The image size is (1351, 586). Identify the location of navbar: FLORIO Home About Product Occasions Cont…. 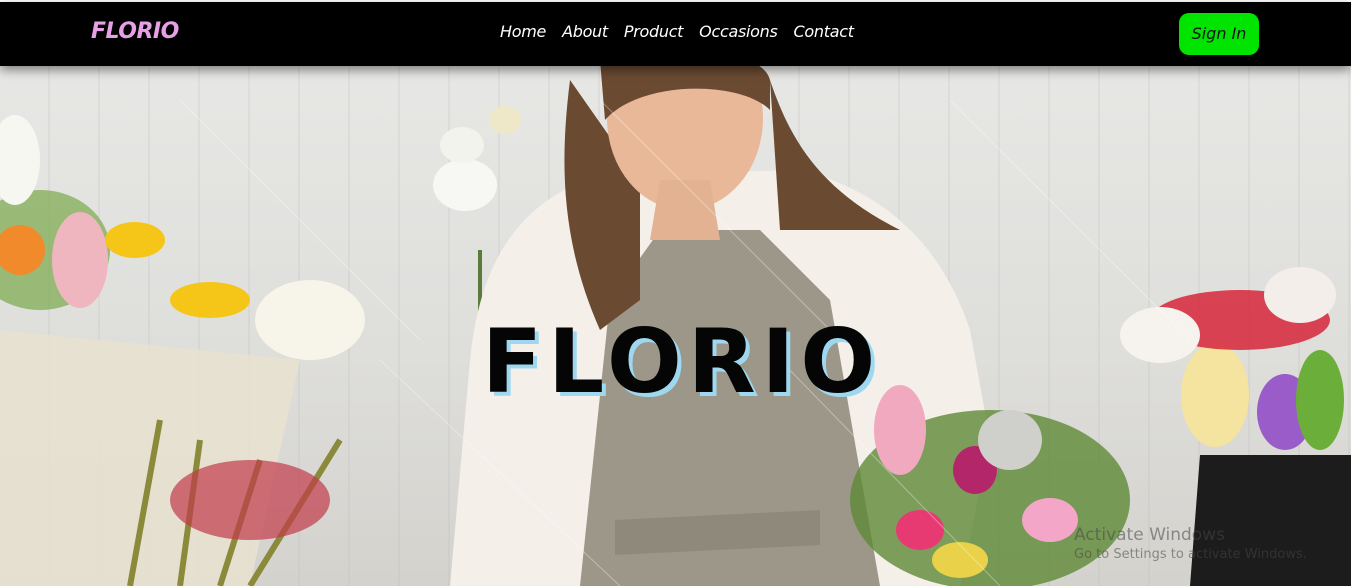
(675, 34).